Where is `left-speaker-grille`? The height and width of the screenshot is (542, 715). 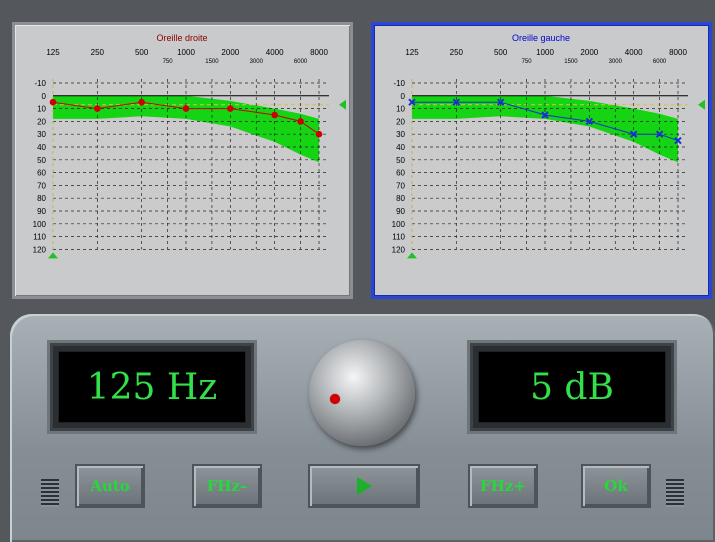 left-speaker-grille is located at coordinates (50, 493).